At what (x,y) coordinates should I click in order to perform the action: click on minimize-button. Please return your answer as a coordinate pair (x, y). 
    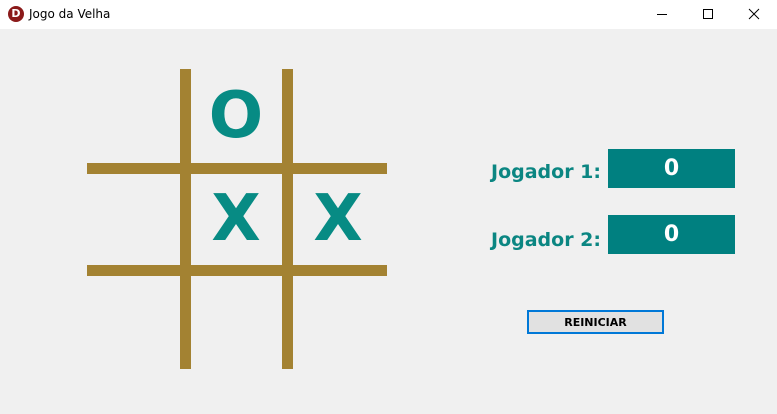
    Looking at the image, I should click on (662, 14).